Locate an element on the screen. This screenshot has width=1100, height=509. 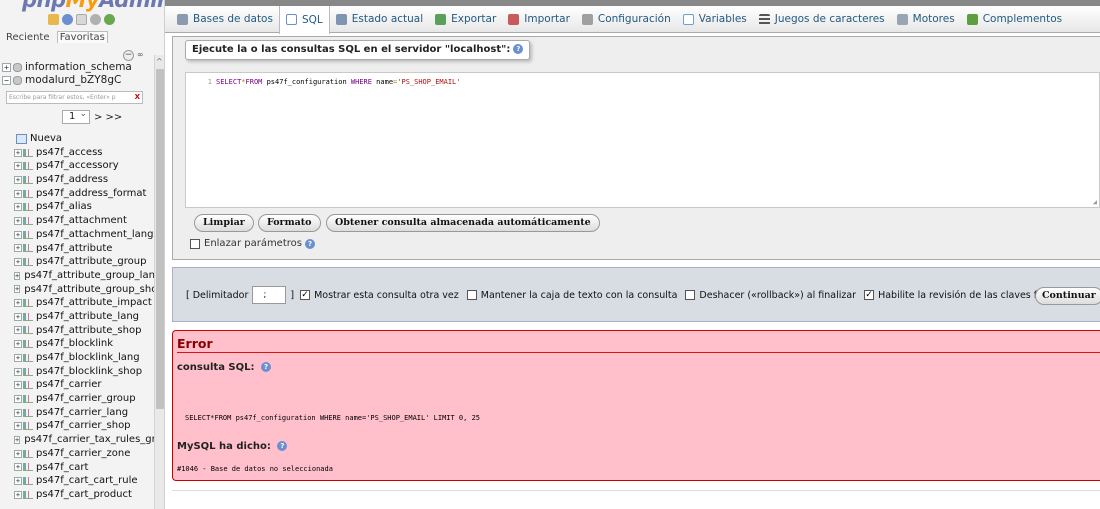
keep-textbox-checkbox is located at coordinates (471, 295).